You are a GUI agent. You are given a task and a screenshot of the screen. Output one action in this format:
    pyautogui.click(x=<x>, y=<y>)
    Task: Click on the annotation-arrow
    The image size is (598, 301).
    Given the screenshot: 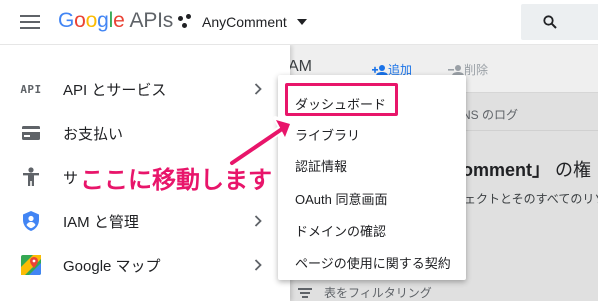 What is the action you would take?
    pyautogui.click(x=261, y=141)
    